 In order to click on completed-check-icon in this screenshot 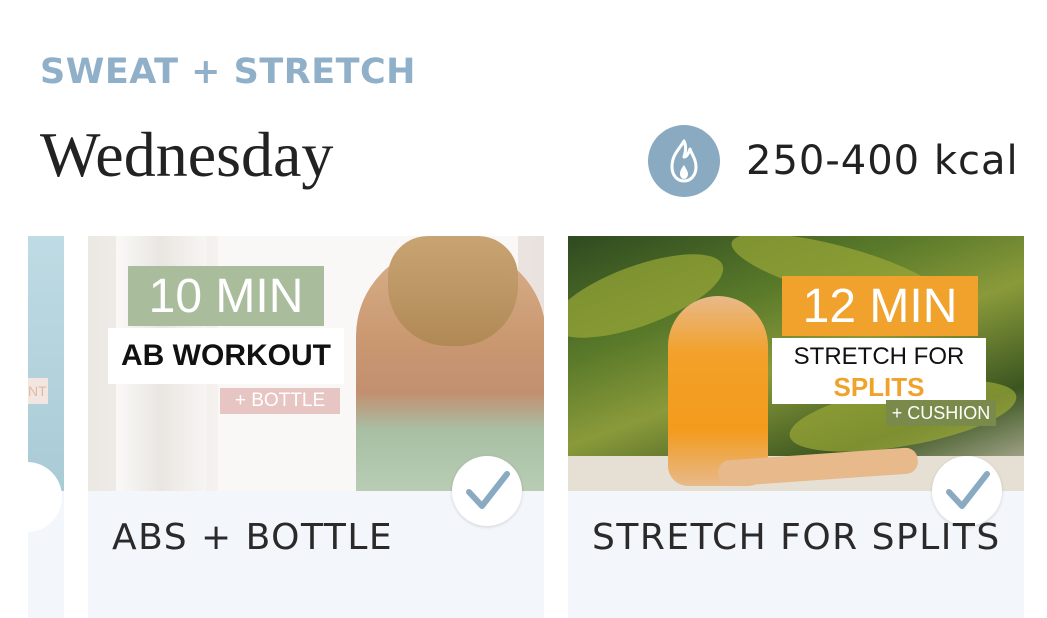, I will do `click(487, 491)`.